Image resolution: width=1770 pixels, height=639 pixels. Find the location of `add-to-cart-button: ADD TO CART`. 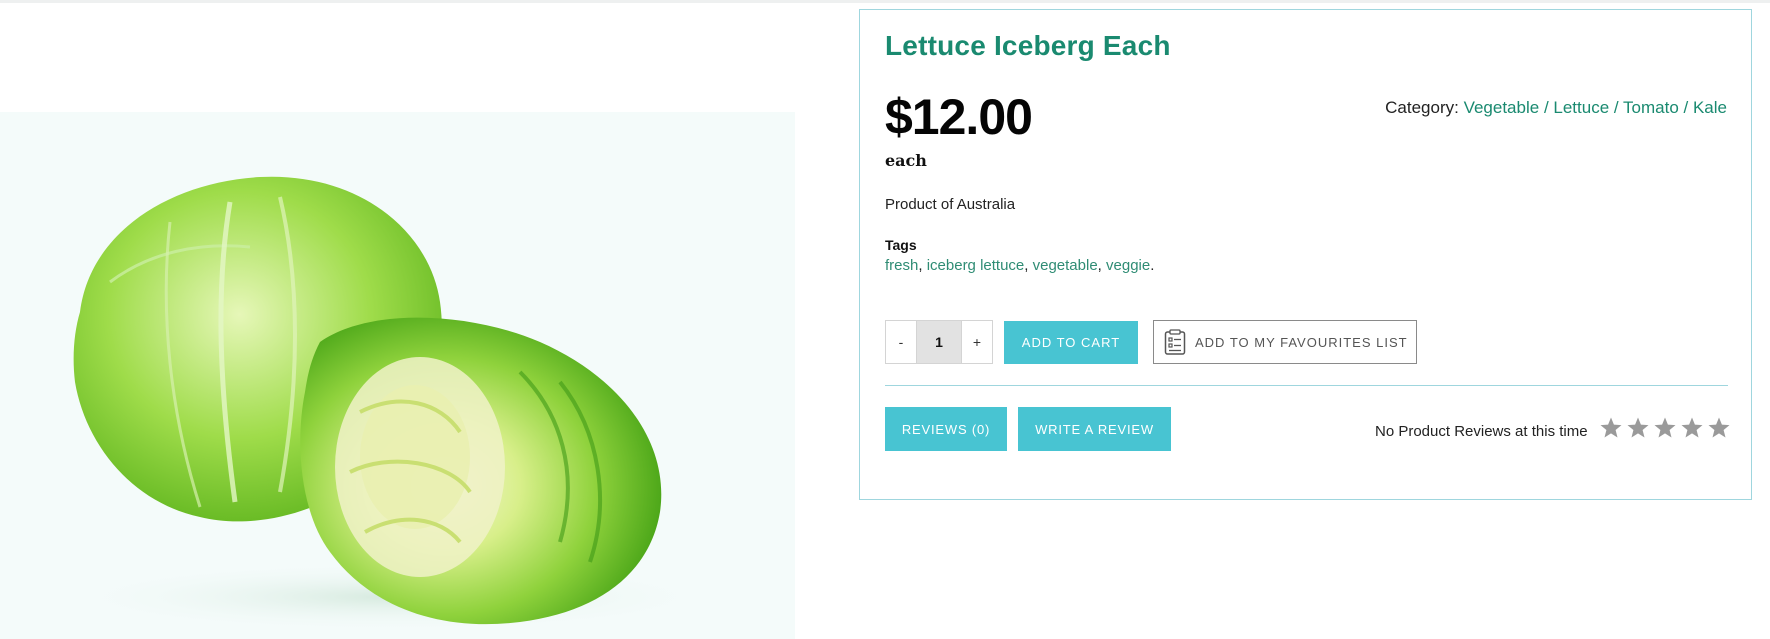

add-to-cart-button: ADD TO CART is located at coordinates (1071, 342).